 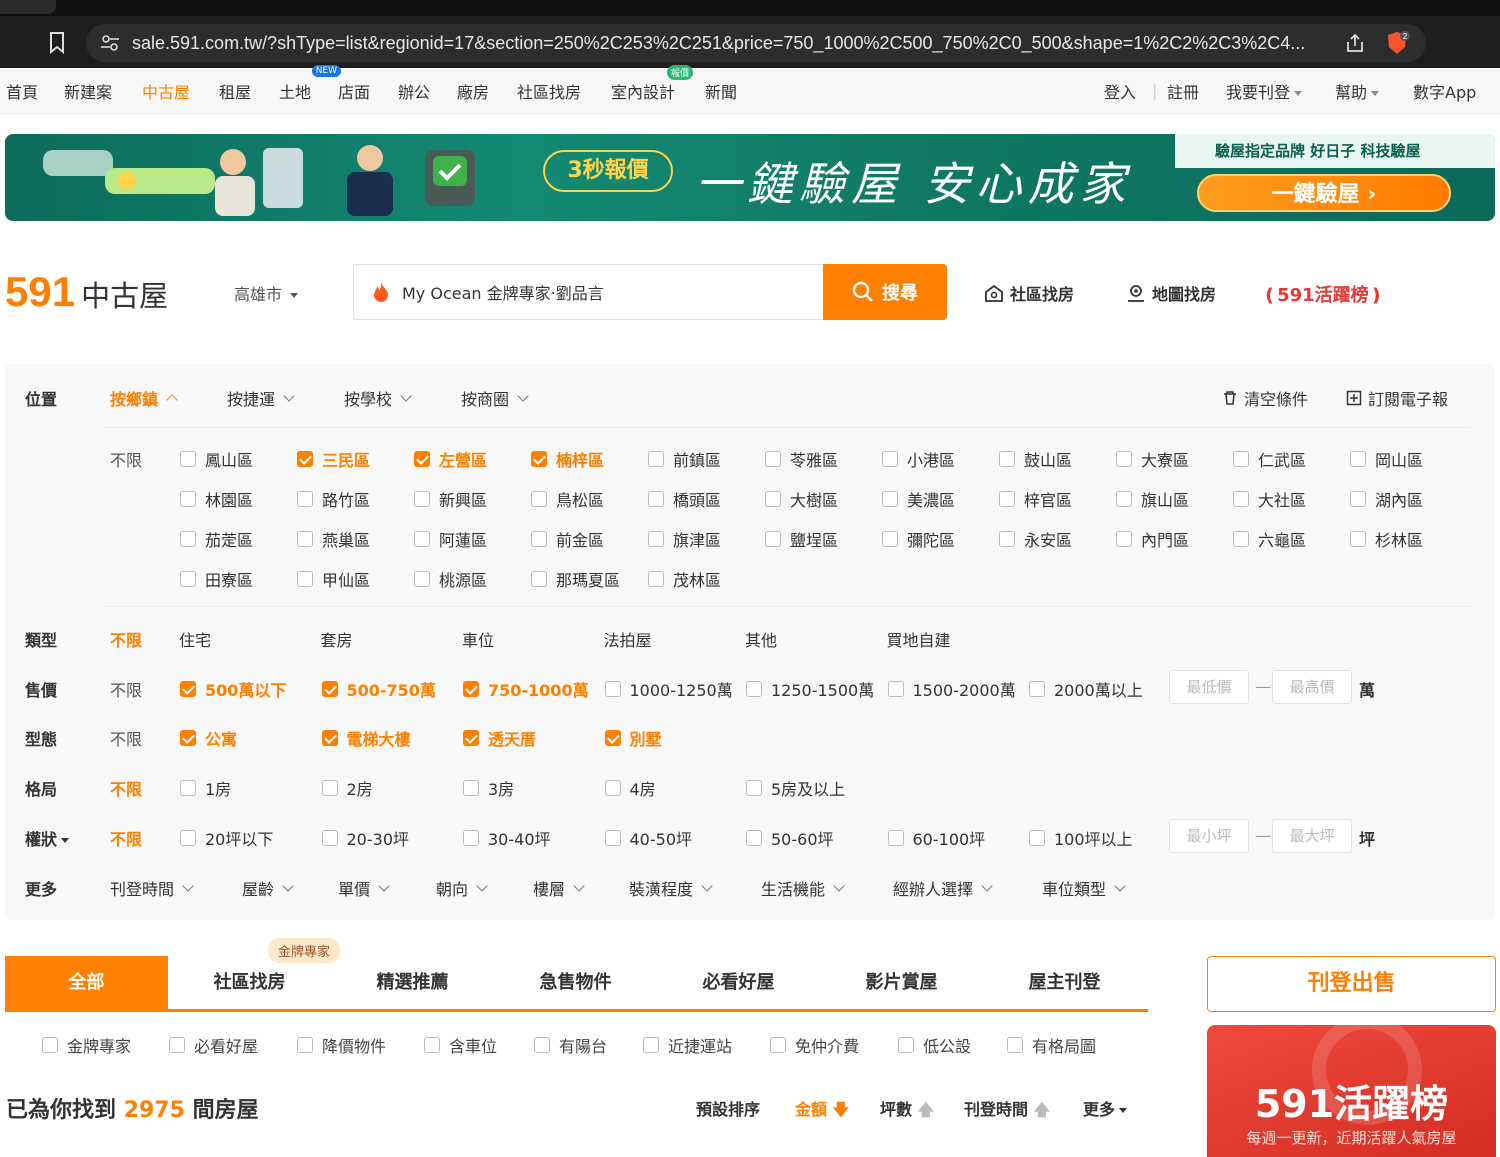 I want to click on shape-option: 透天厝, so click(x=499, y=738).